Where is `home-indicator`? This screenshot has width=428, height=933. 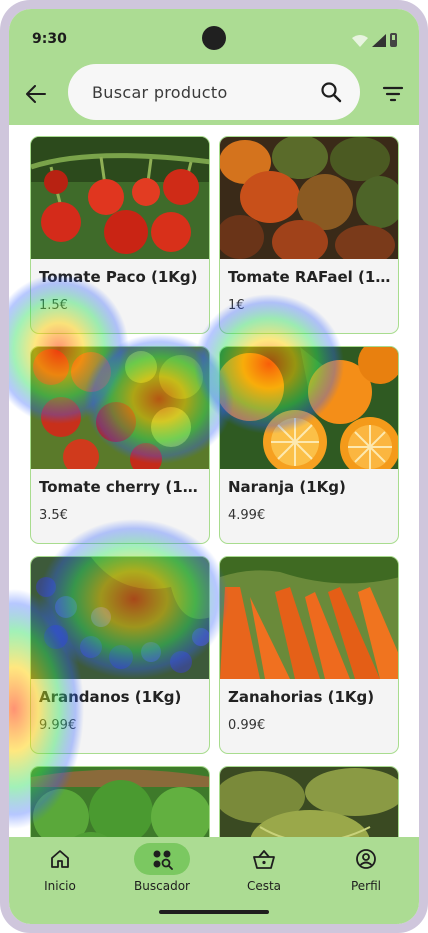
home-indicator is located at coordinates (214, 912).